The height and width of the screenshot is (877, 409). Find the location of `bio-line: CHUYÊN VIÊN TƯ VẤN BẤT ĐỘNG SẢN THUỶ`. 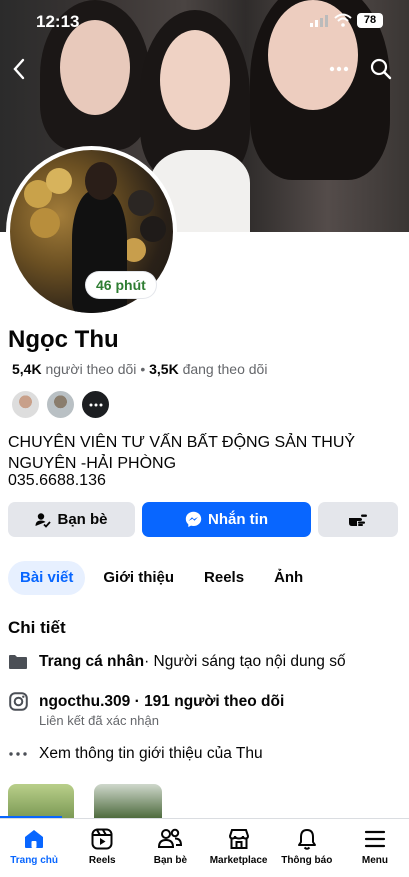

bio-line: CHUYÊN VIÊN TƯ VẤN BẤT ĐỘNG SẢN THUỶ is located at coordinates (182, 442).